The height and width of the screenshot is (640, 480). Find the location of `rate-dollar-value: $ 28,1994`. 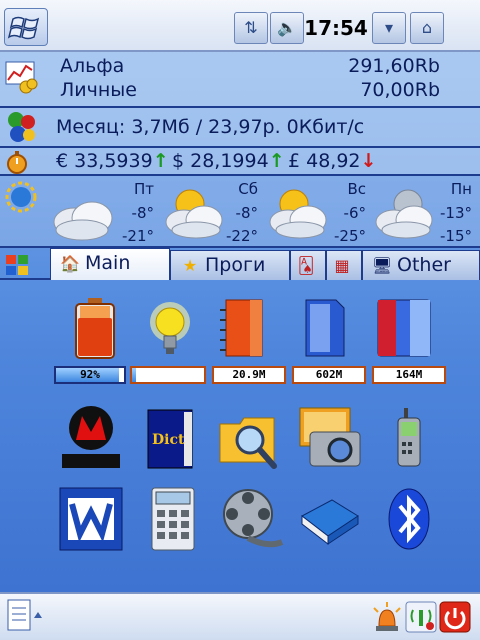

rate-dollar-value: $ 28,1994 is located at coordinates (220, 161).